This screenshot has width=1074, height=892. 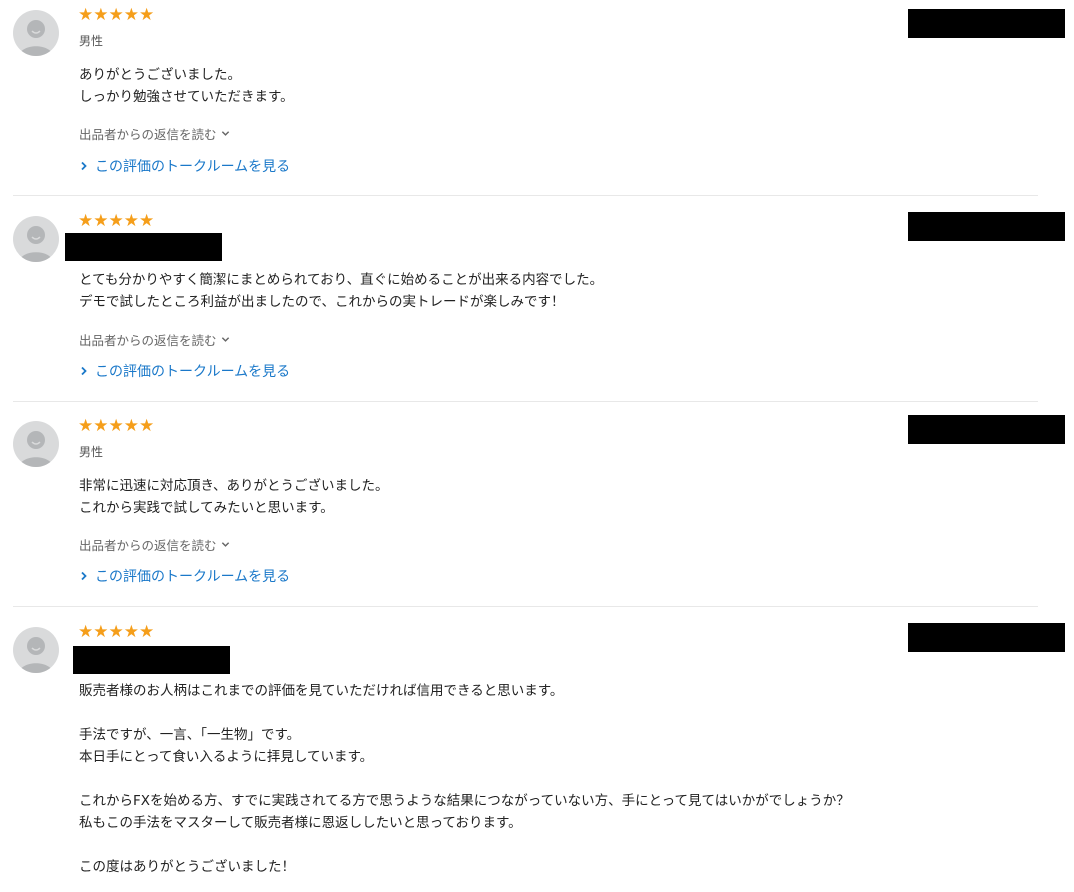 What do you see at coordinates (186, 86) in the screenshot?
I see `review-comment: ありがとうございました。 しっかり勉強させていただきます。` at bounding box center [186, 86].